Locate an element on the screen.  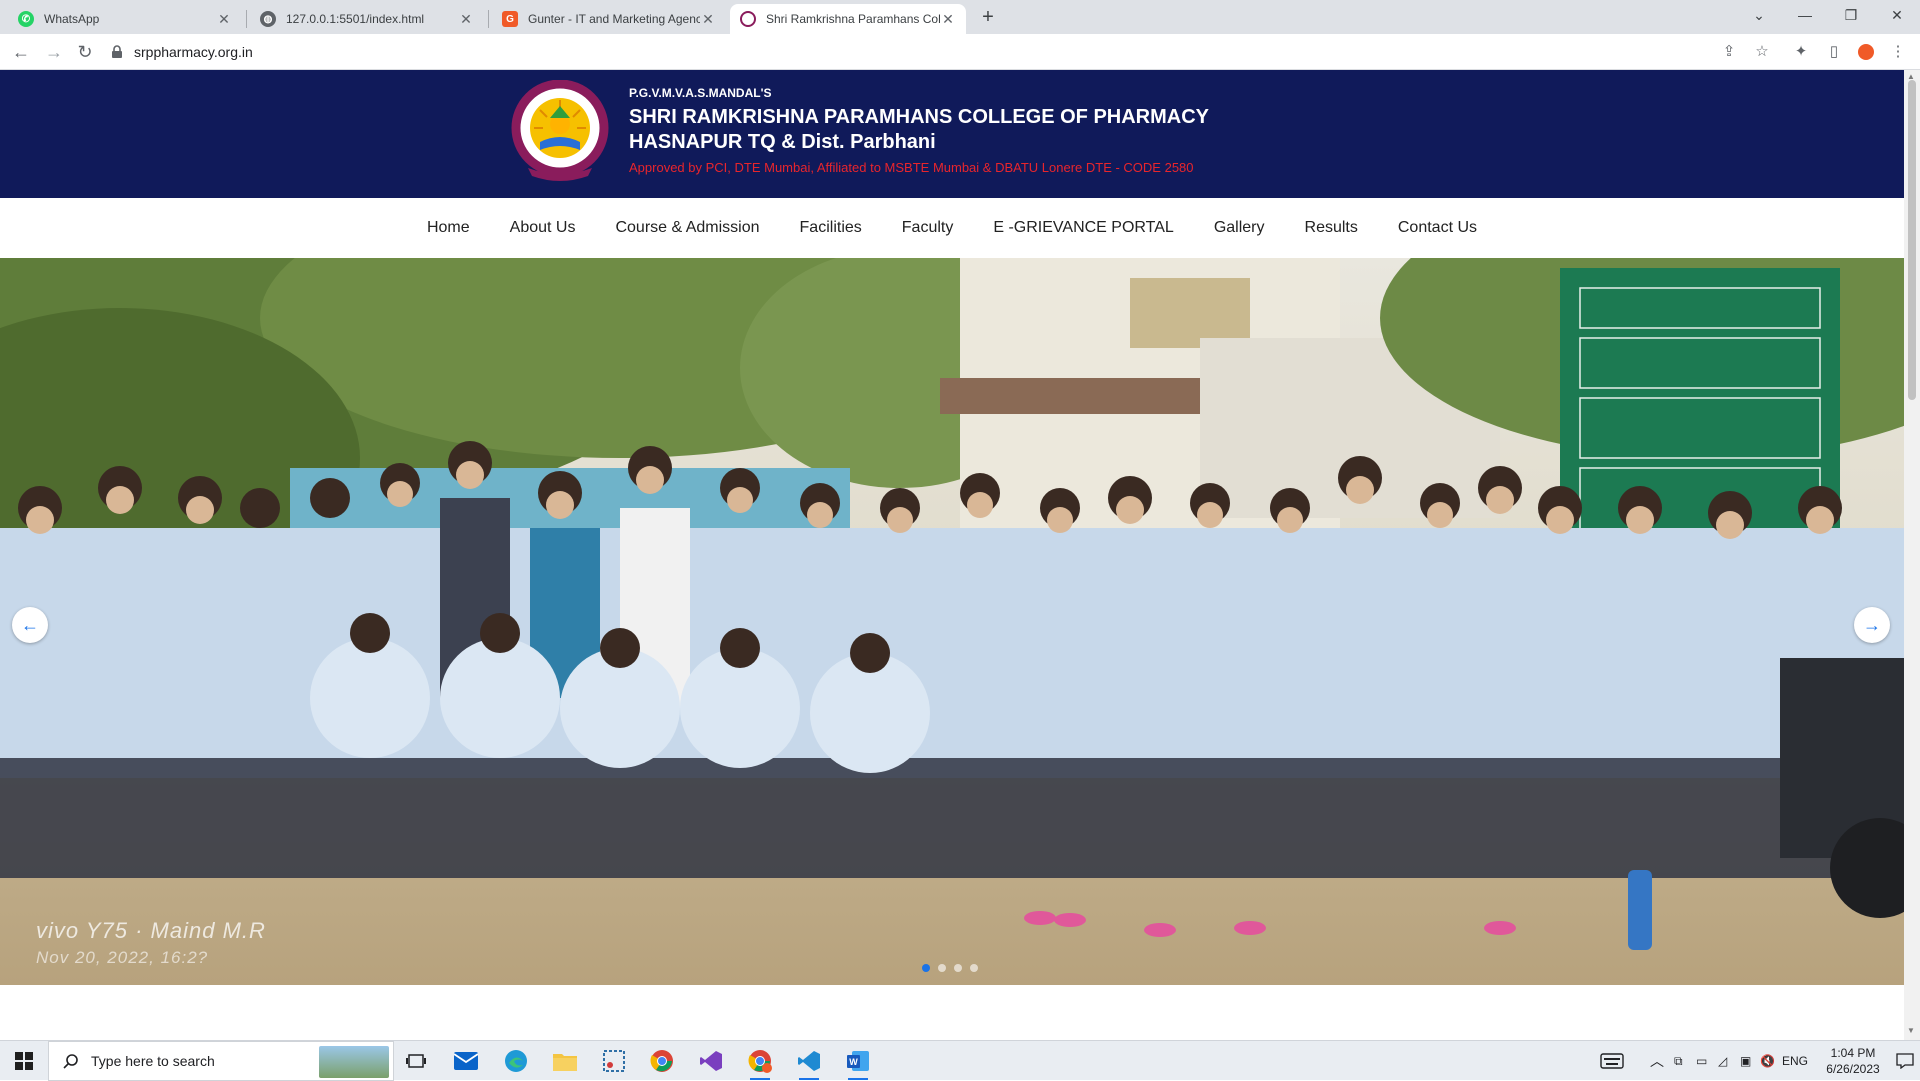
system-clock: 1:04 PM 6/26/2023 is located at coordinates (1853, 1061).